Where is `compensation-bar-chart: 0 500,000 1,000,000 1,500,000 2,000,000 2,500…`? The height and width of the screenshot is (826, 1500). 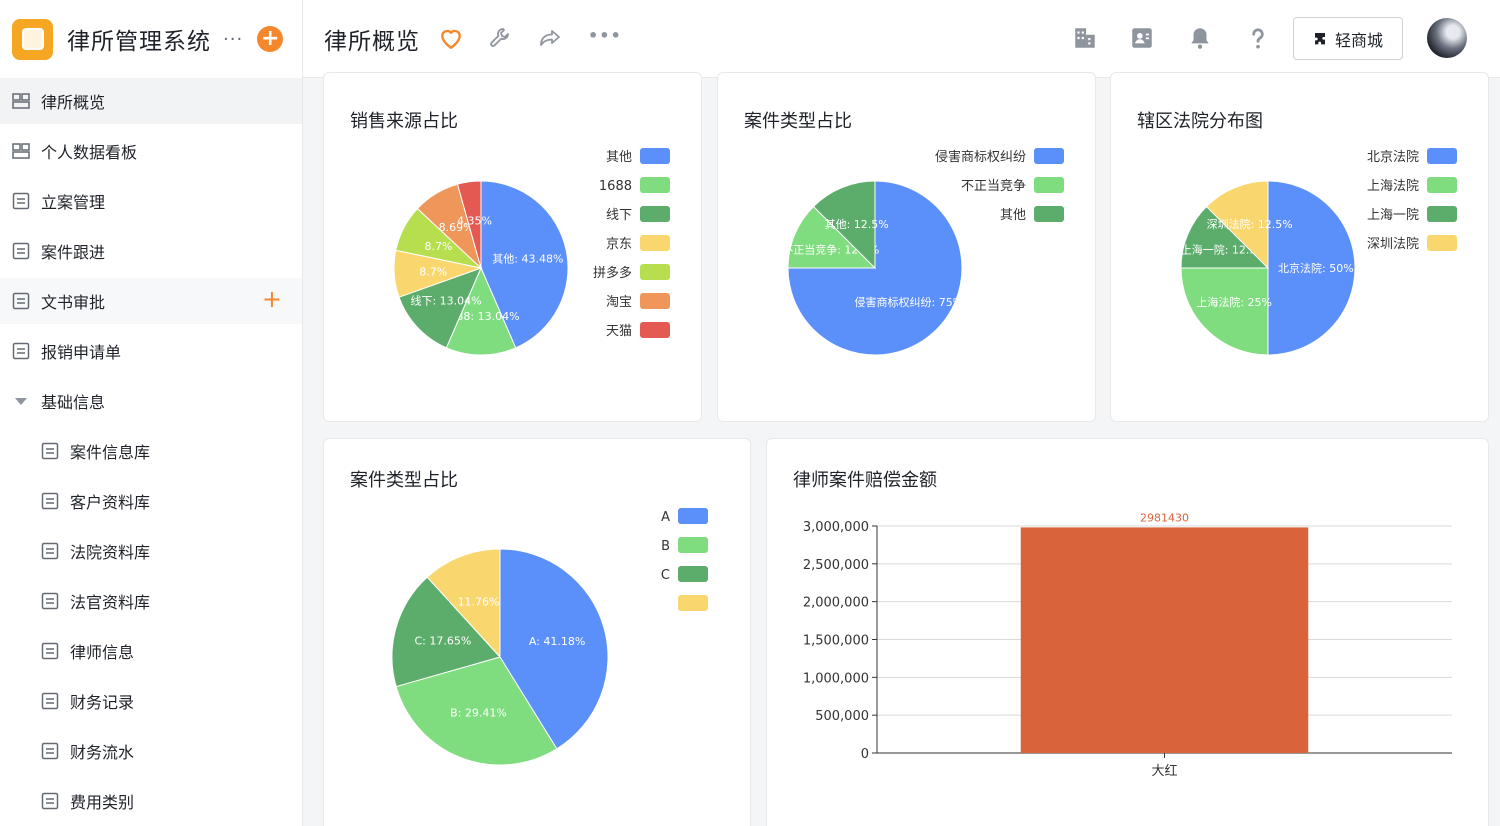
compensation-bar-chart: 0 500,000 1,000,000 1,500,000 2,000,000 2,500… is located at coordinates (1127, 645).